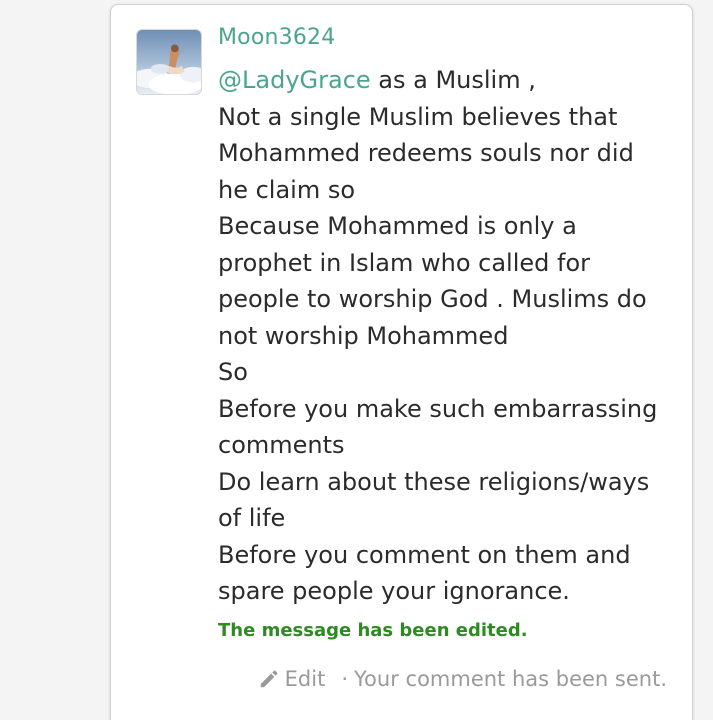 This screenshot has width=713, height=720. Describe the element at coordinates (404, 262) in the screenshot. I see `comment-line: prophet in Islam who called for` at that location.